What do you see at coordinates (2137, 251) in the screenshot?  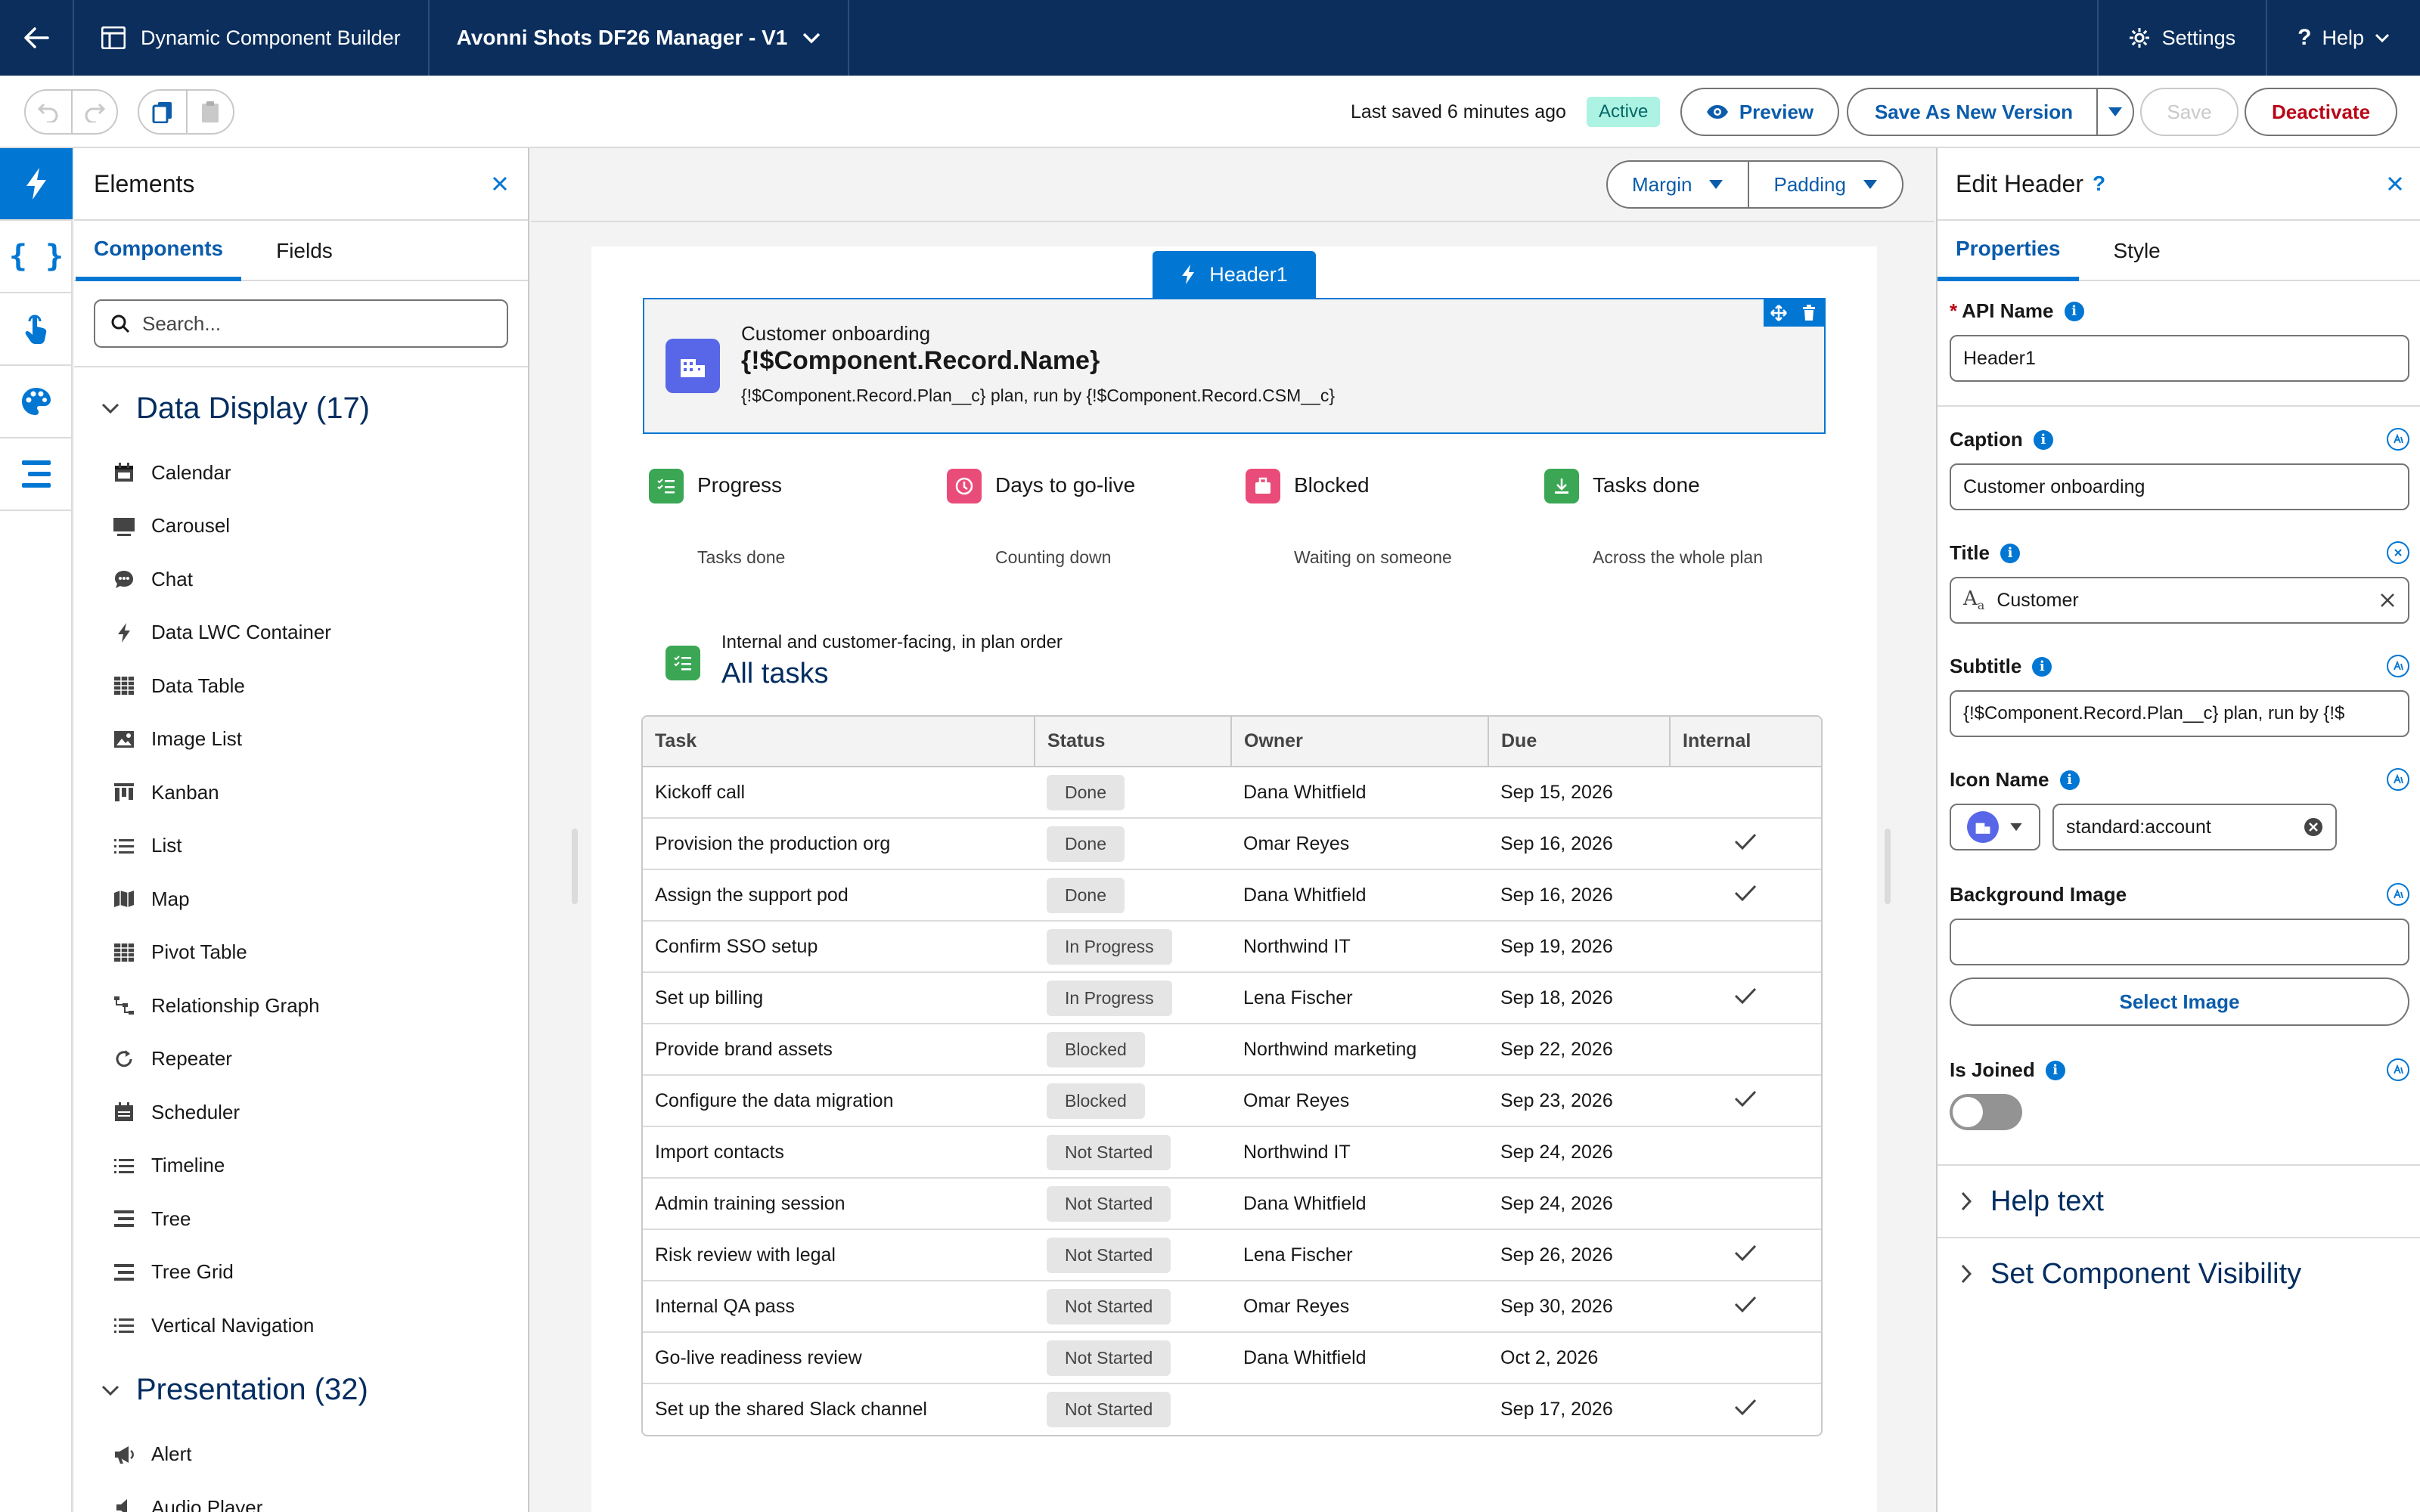 I see `tab-style: Style` at bounding box center [2137, 251].